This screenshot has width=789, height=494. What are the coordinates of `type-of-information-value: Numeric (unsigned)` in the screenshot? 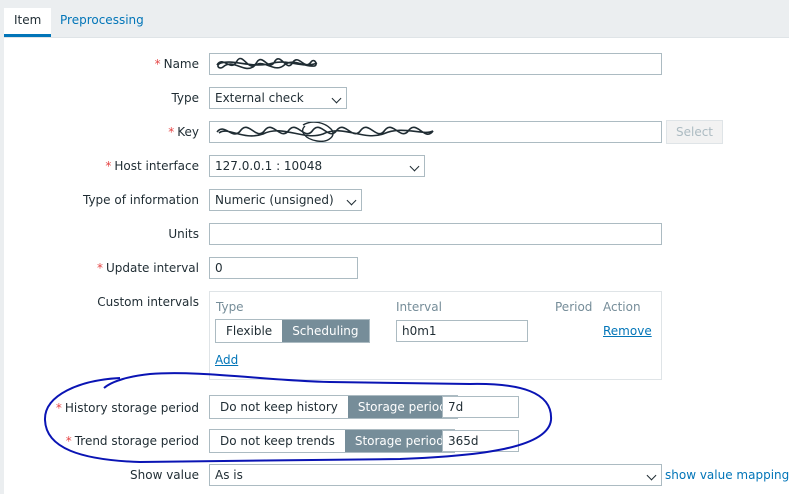 It's located at (274, 200).